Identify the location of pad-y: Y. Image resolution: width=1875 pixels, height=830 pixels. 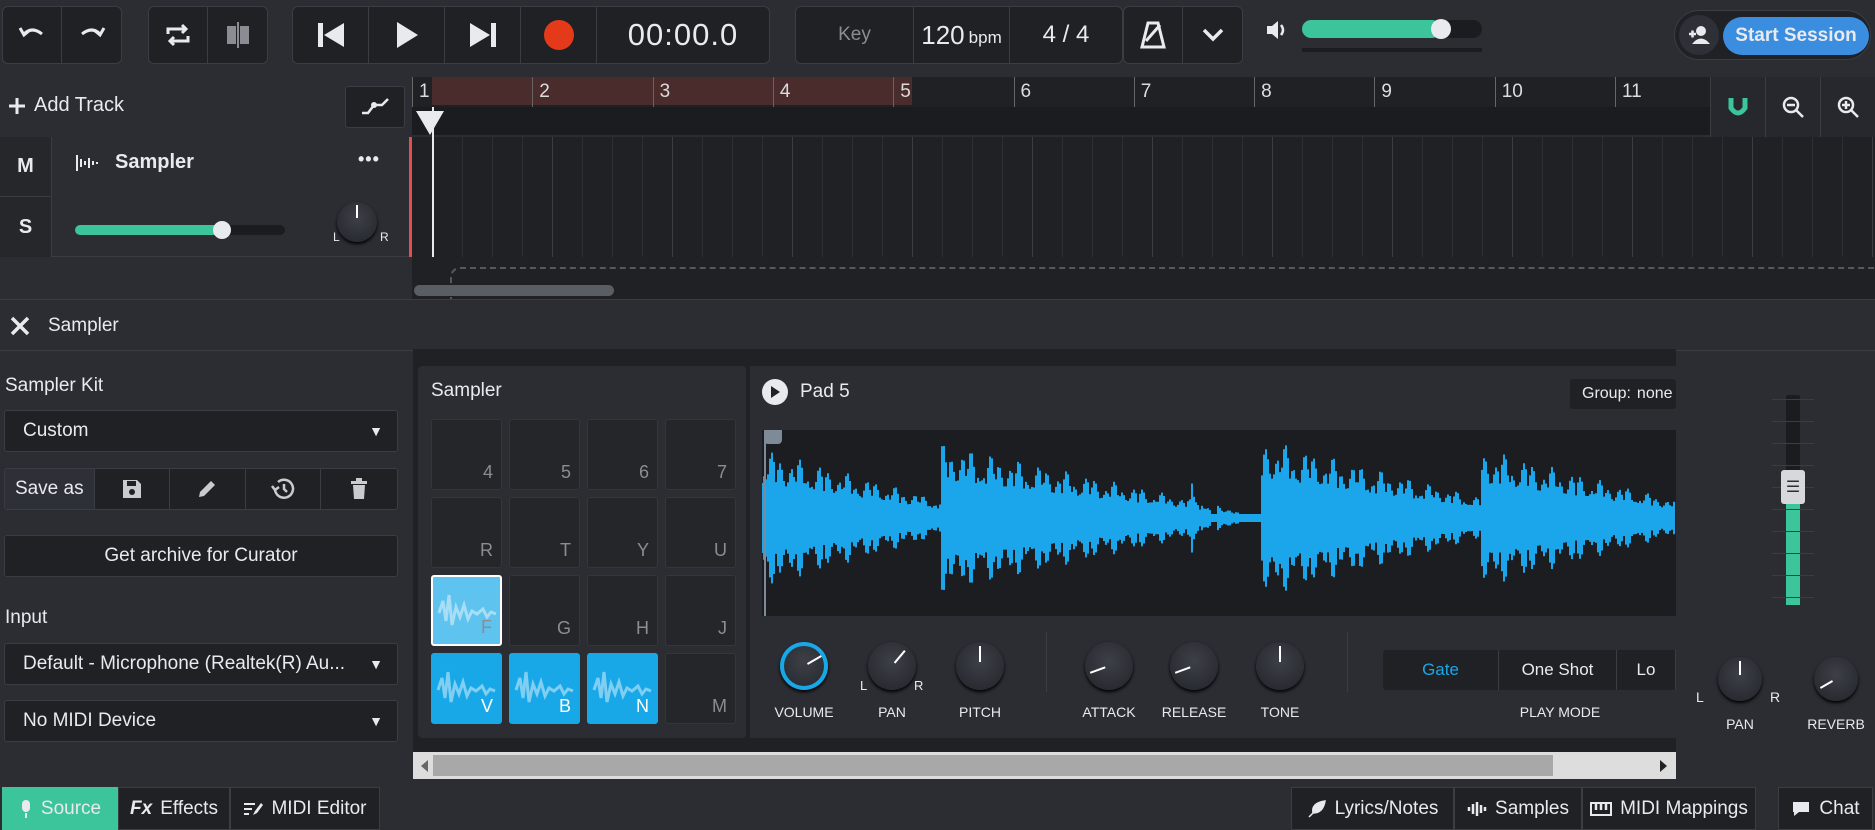
(622, 532).